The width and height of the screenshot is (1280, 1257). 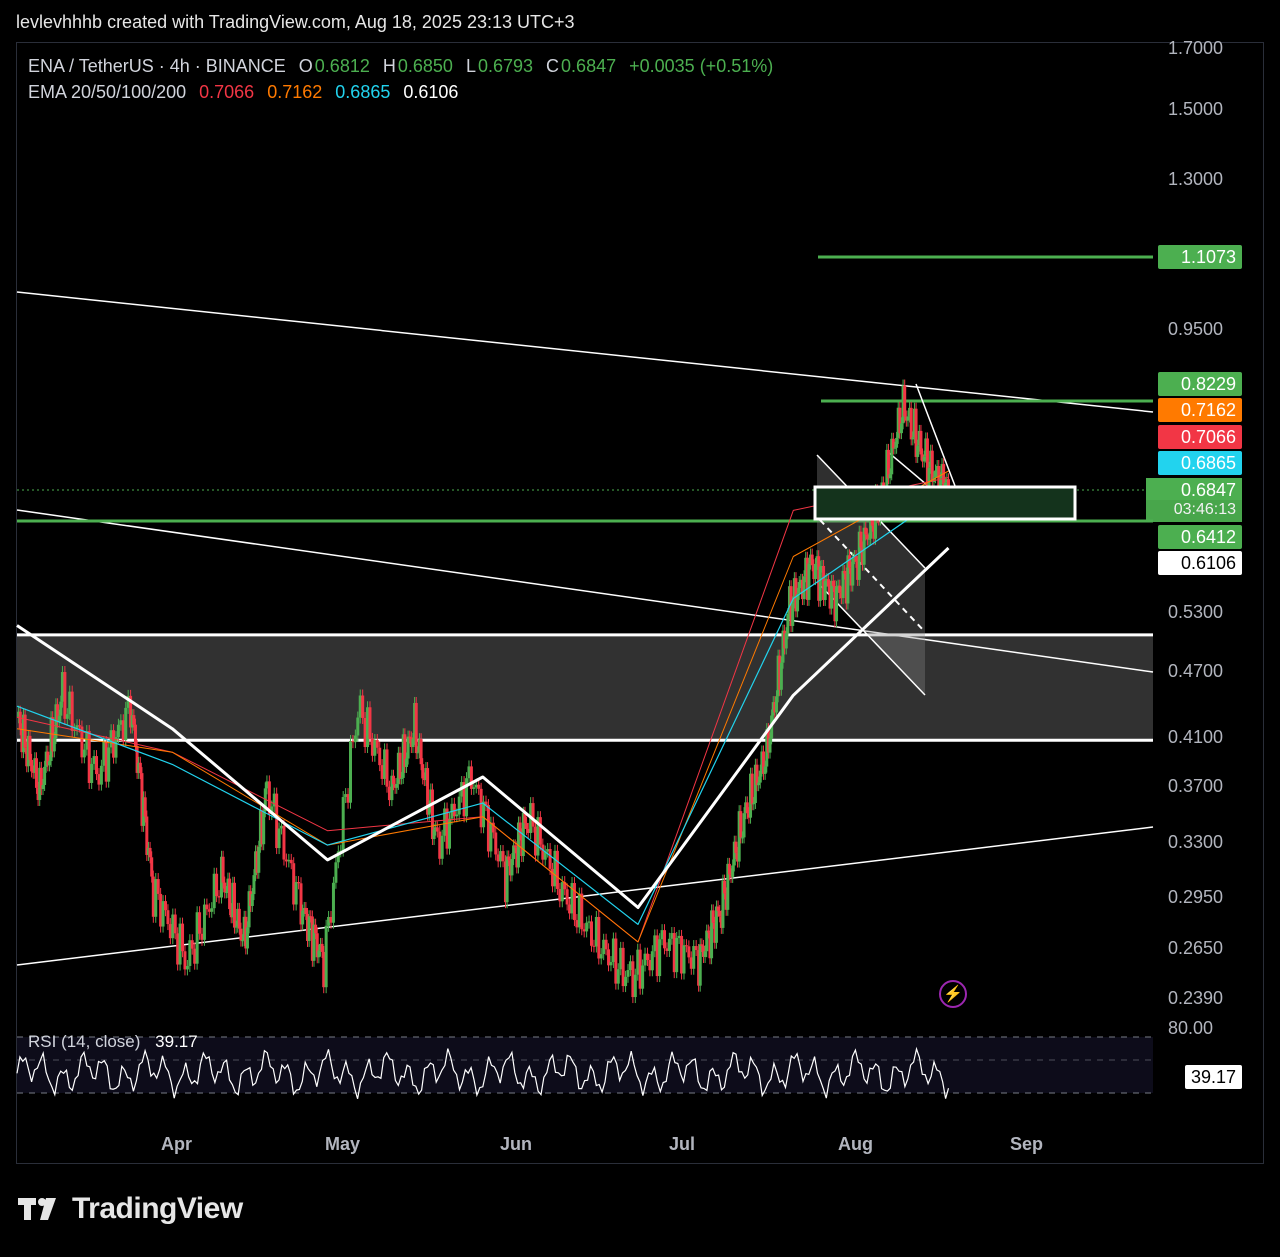 What do you see at coordinates (553, 66) in the screenshot?
I see `legend-c-label: C` at bounding box center [553, 66].